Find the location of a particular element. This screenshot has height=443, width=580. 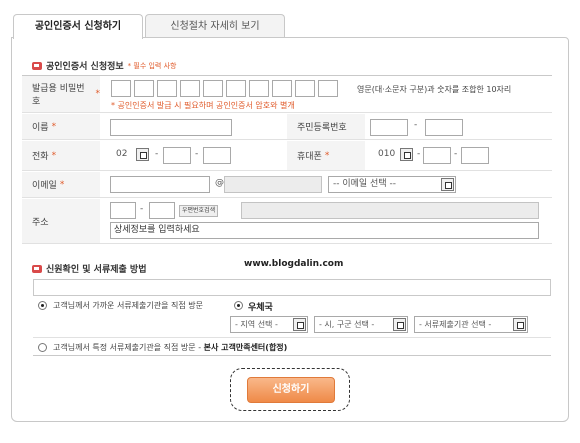

section-title: 공인인증서 신청정보 is located at coordinates (85, 67).